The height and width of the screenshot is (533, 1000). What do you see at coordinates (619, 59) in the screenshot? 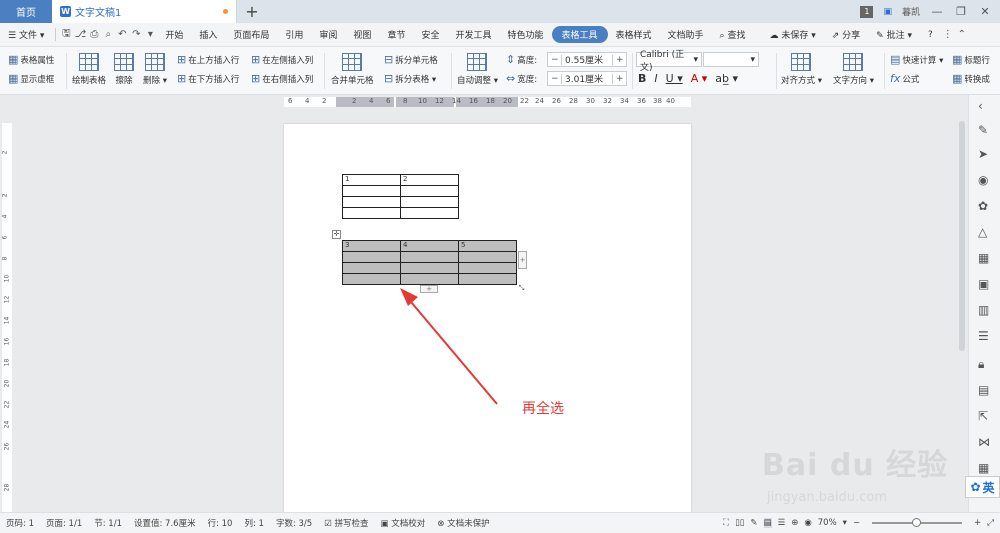
I see `height-increase-button: +` at bounding box center [619, 59].